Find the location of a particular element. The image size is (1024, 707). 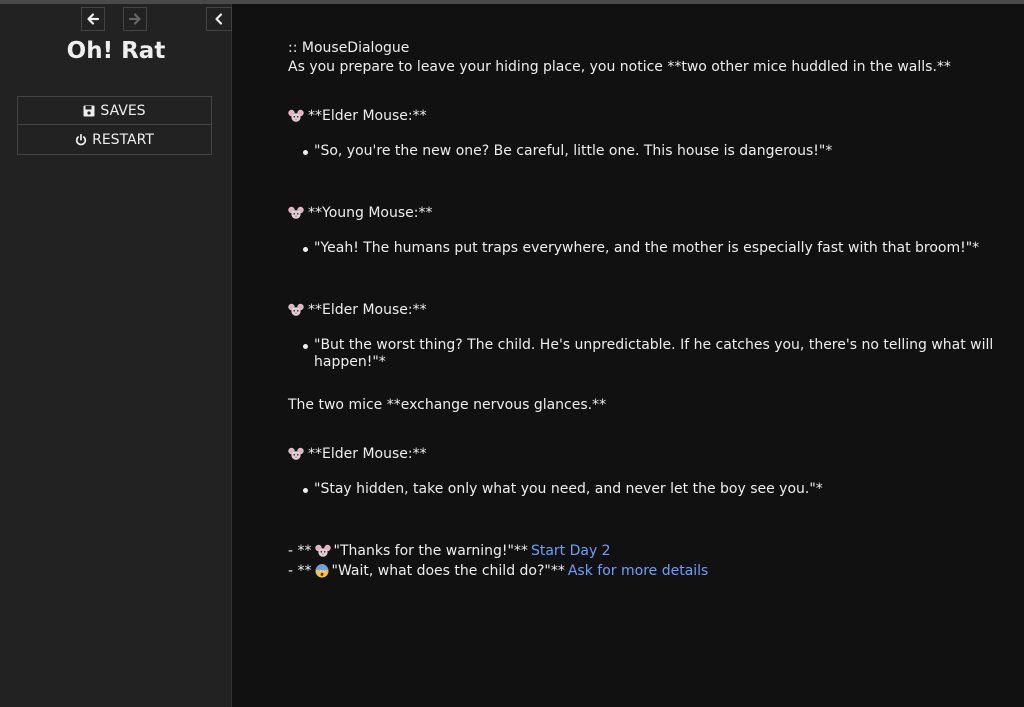

scared-face-icon is located at coordinates (322, 571).